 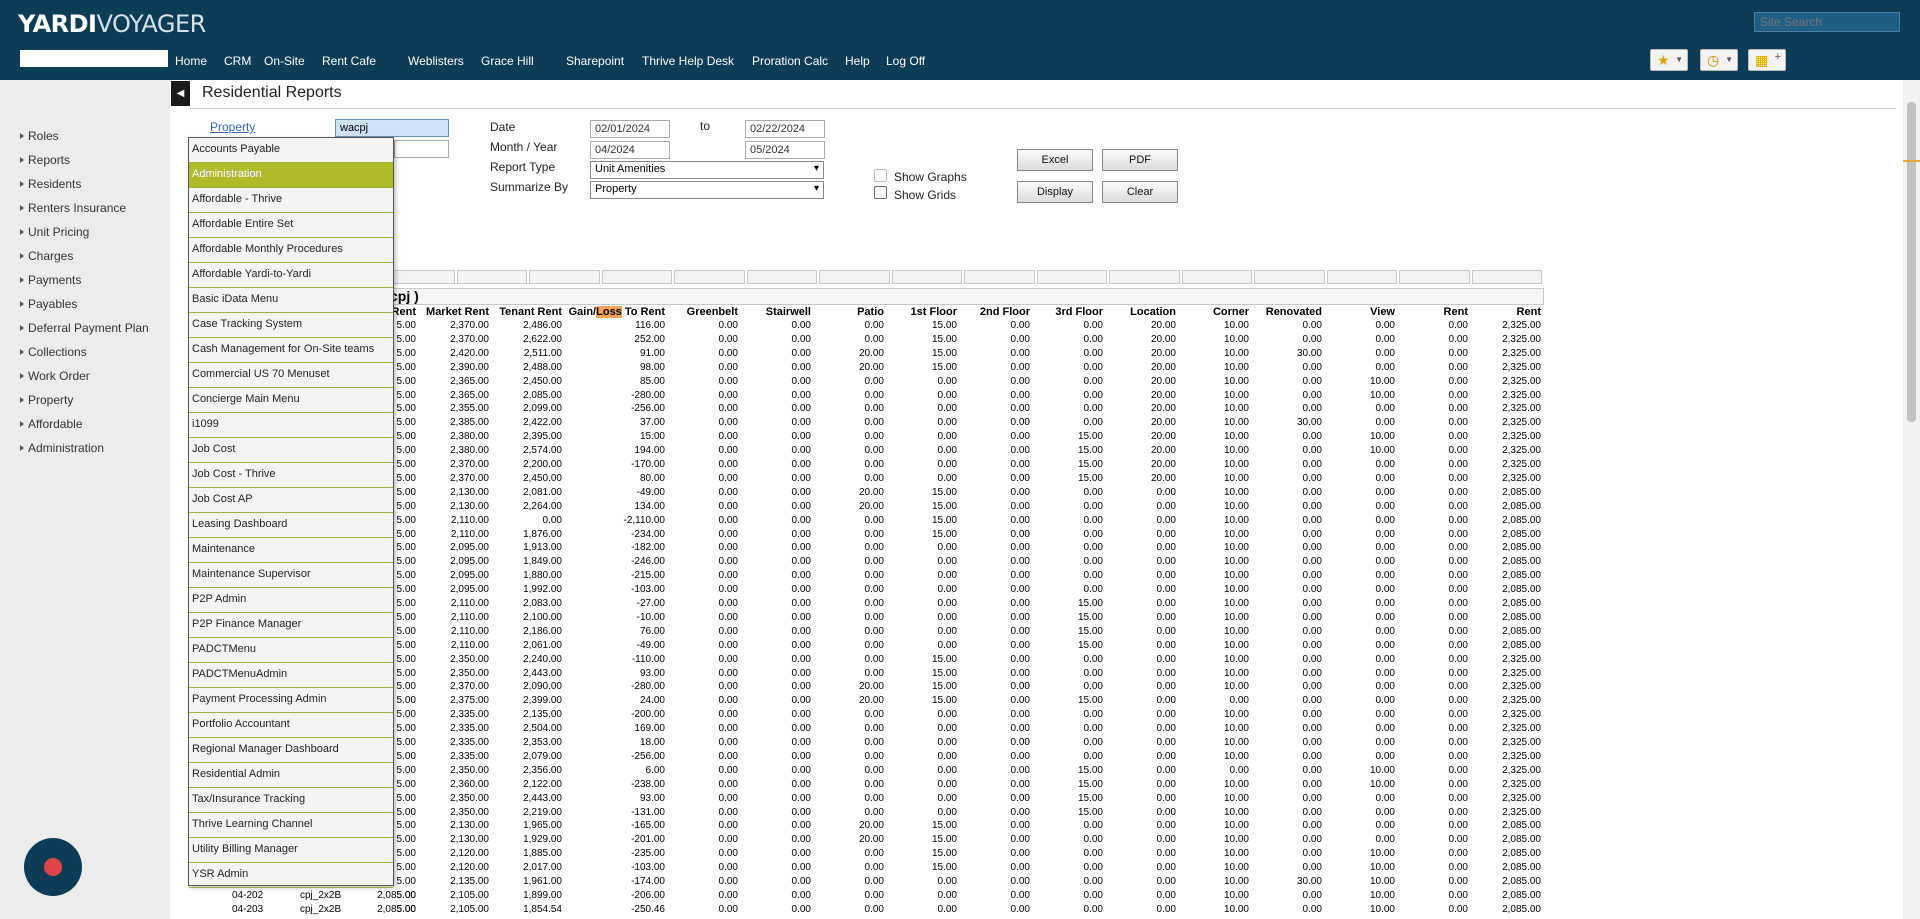 What do you see at coordinates (291, 525) in the screenshot?
I see `dropdown-item: Leasing Dashboard` at bounding box center [291, 525].